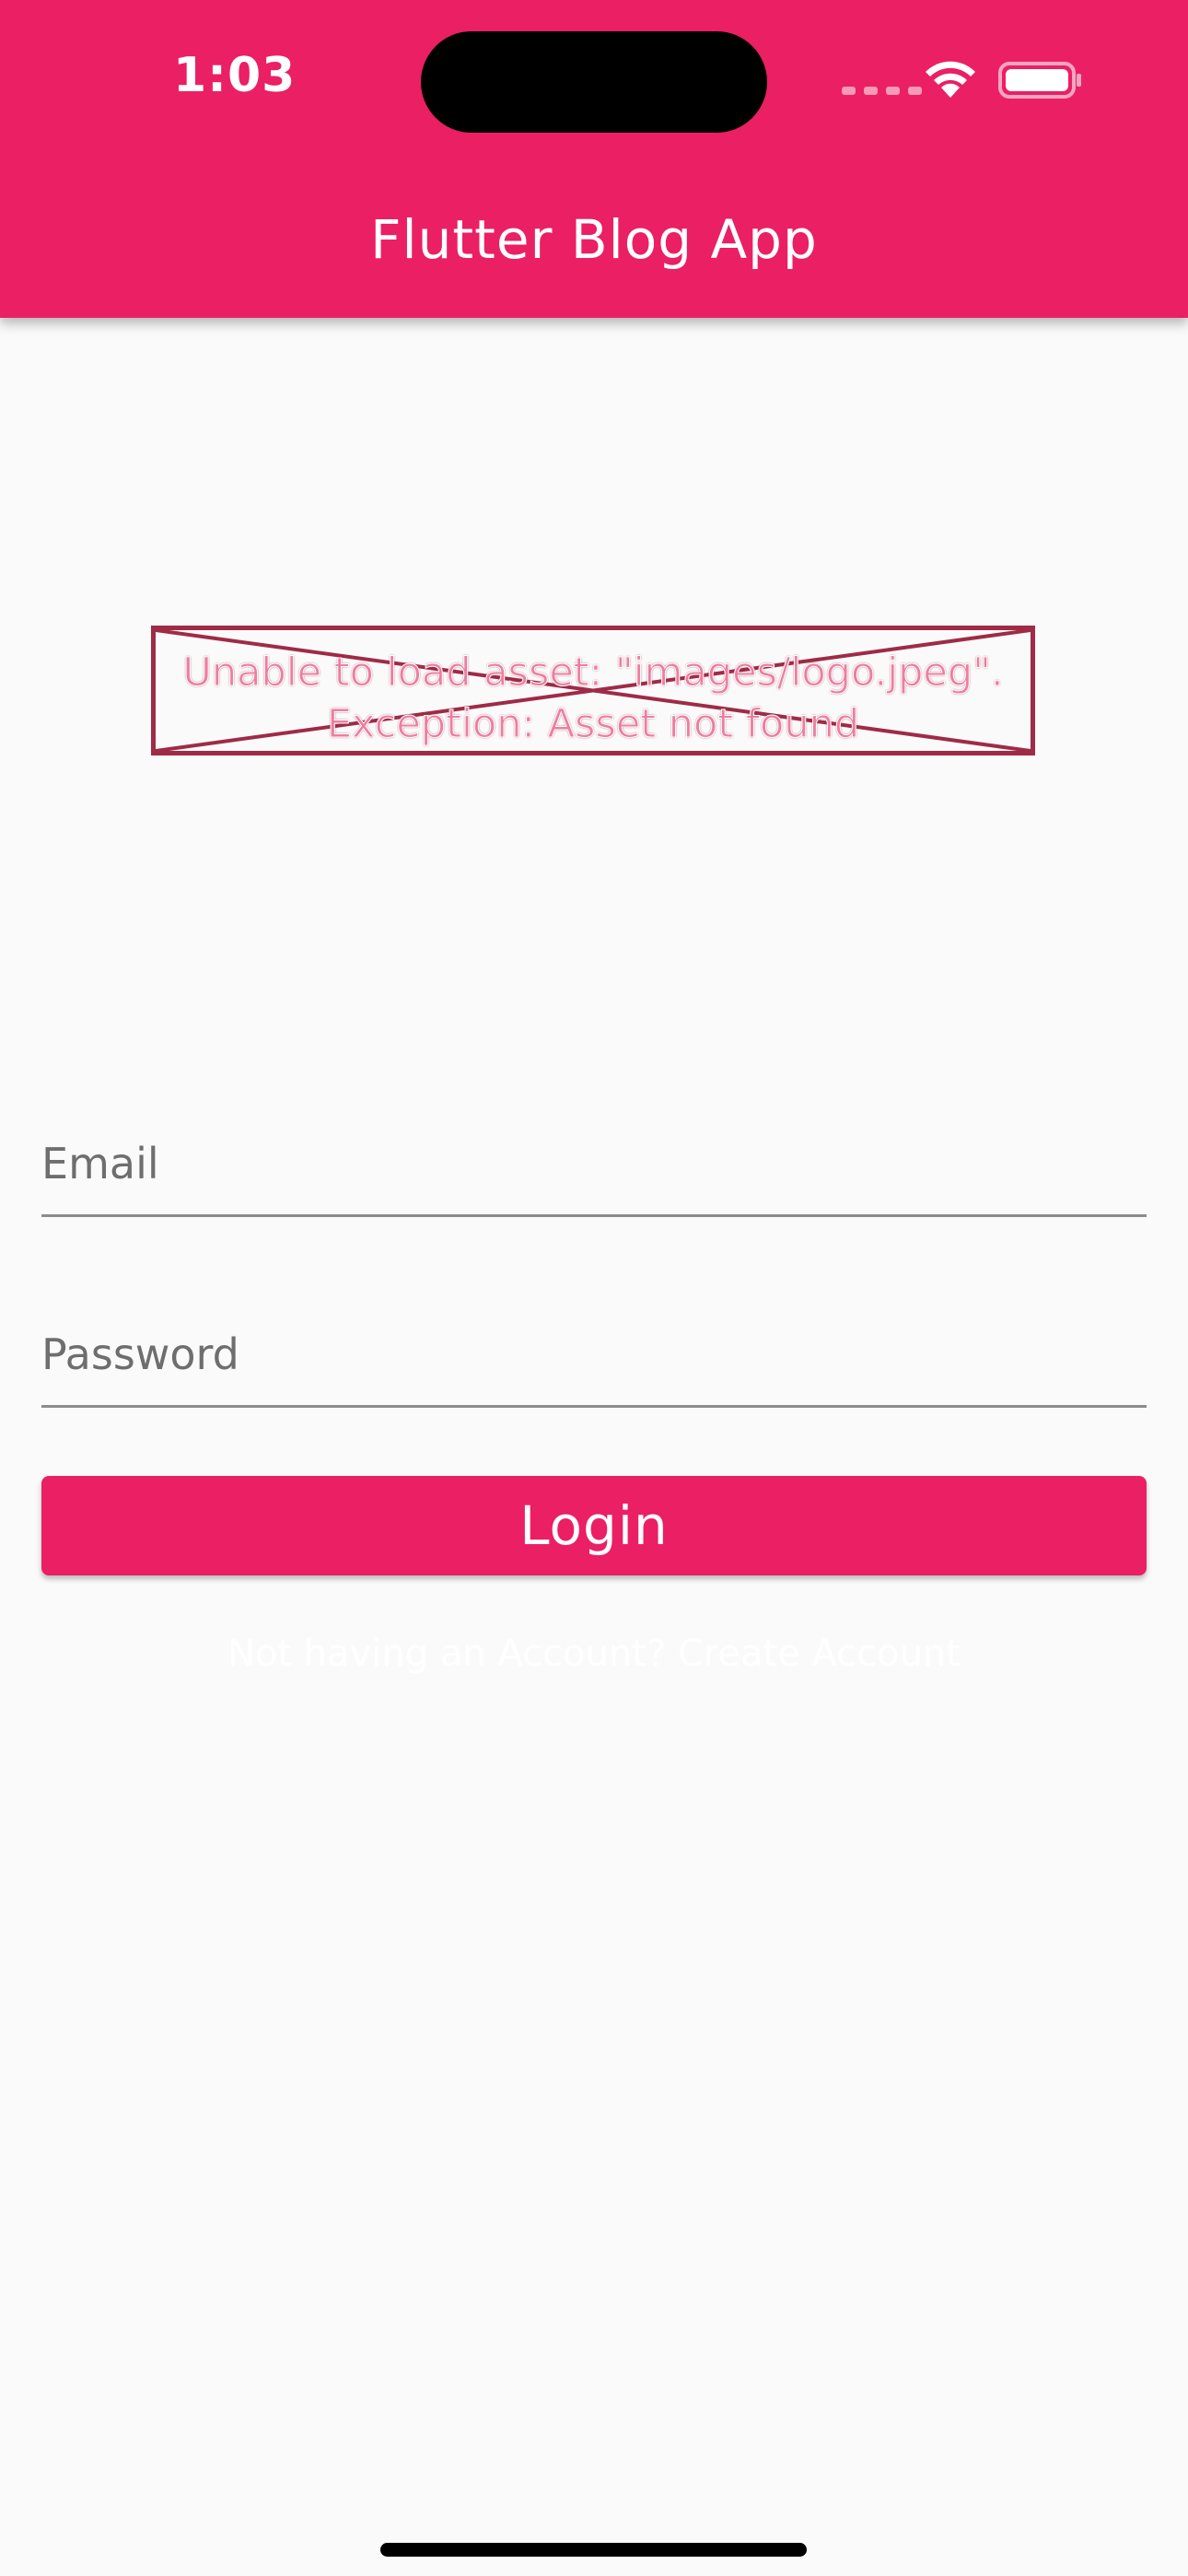  Describe the element at coordinates (951, 79) in the screenshot. I see `wifi-icon` at that location.